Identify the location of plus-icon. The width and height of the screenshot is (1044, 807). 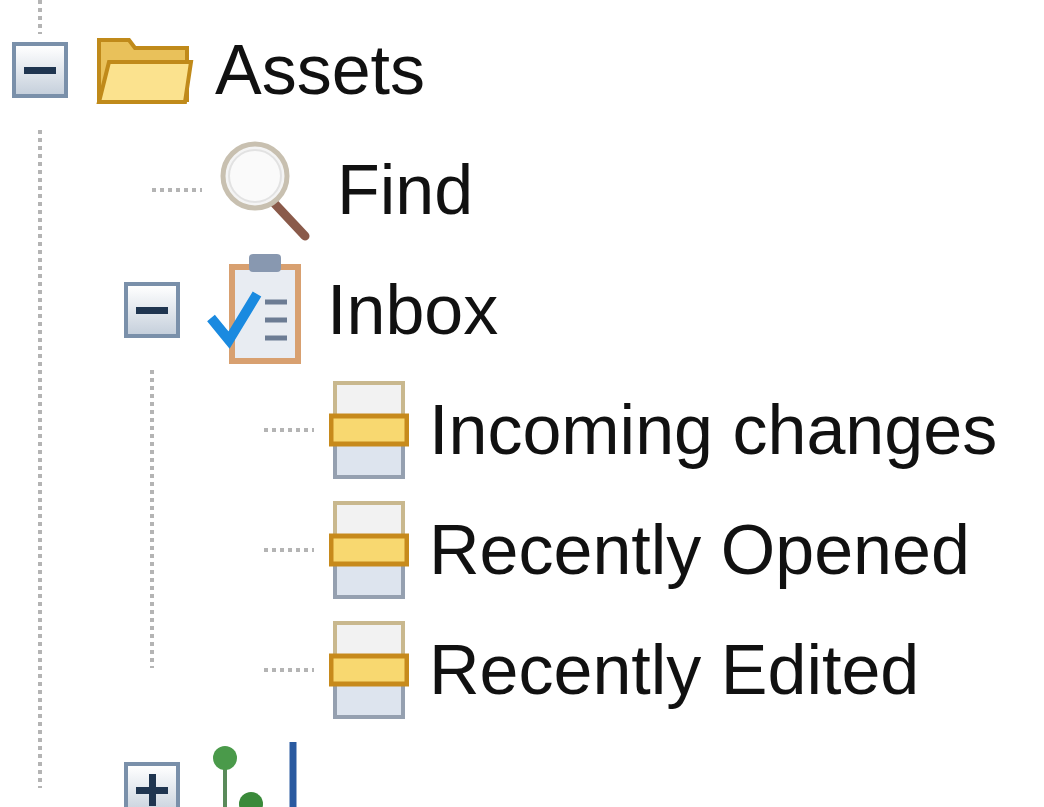
(152, 790).